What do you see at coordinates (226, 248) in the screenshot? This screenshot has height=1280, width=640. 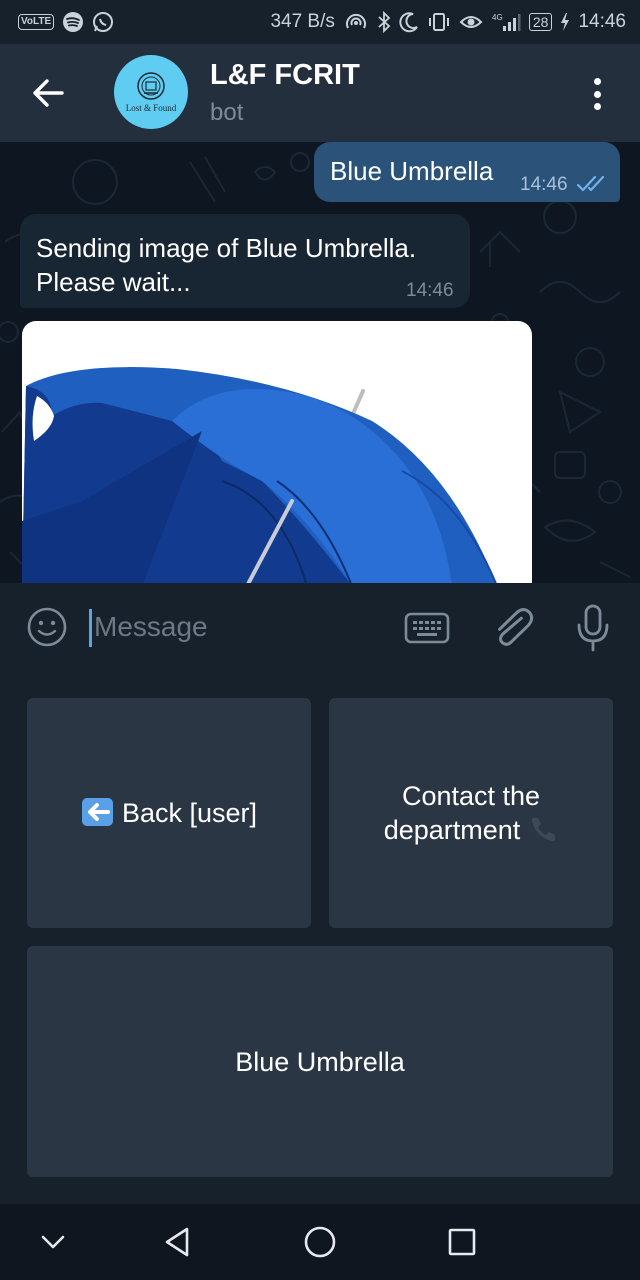 I see `message-line: Sending image of Blue Umbrella.` at bounding box center [226, 248].